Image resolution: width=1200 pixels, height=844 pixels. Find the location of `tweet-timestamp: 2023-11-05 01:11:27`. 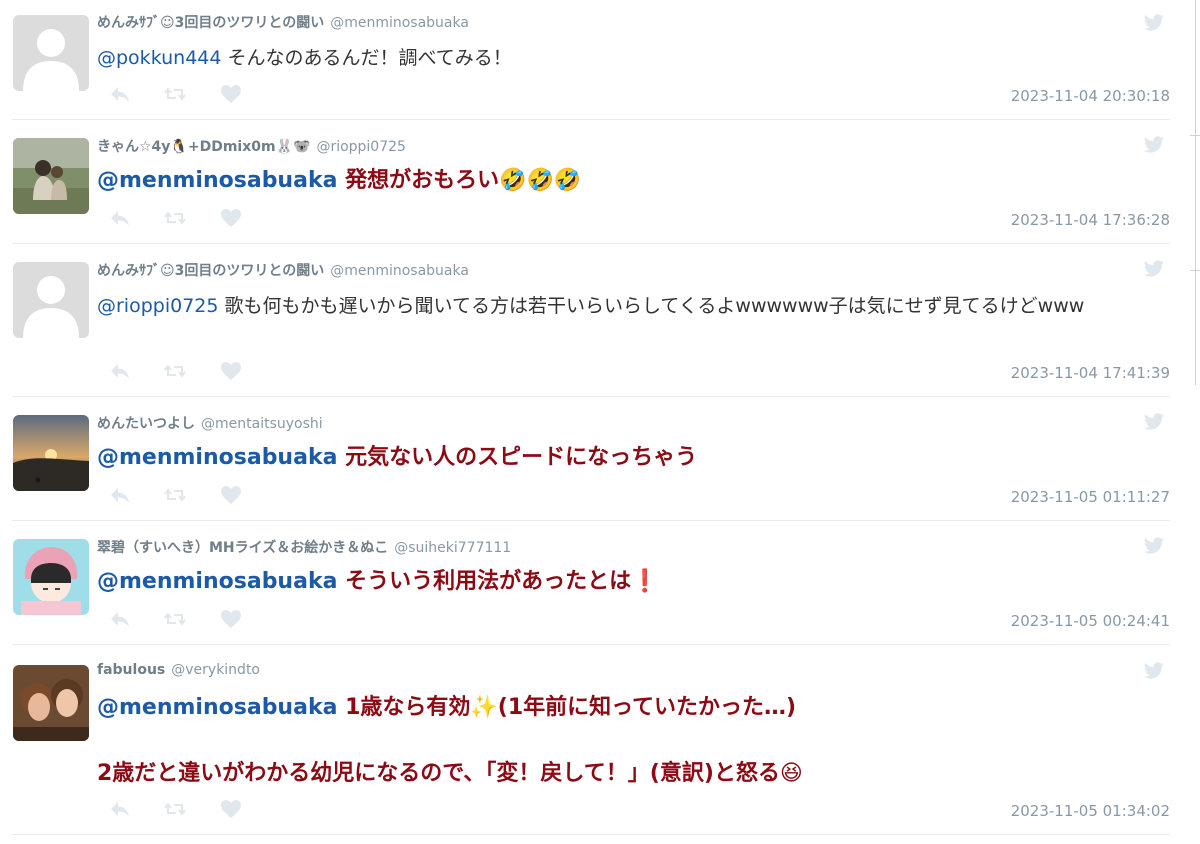

tweet-timestamp: 2023-11-05 01:11:27 is located at coordinates (1090, 497).